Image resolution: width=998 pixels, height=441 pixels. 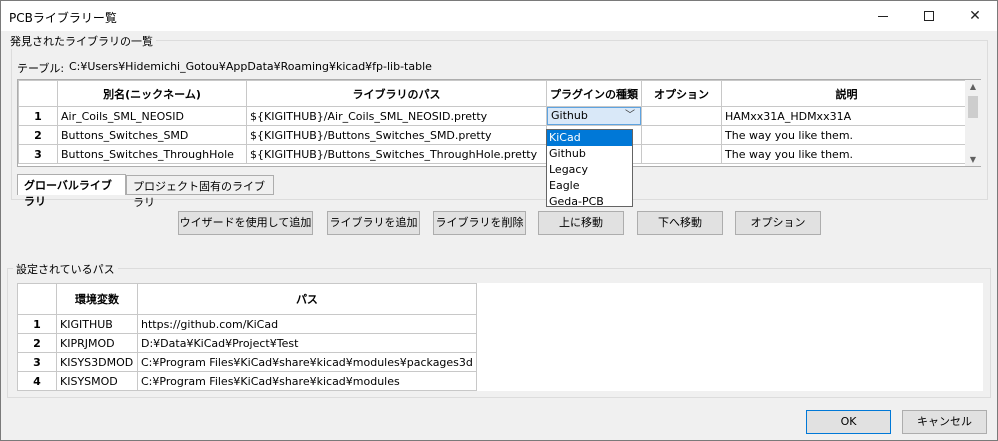 What do you see at coordinates (973, 123) in the screenshot?
I see `libraries-vertical-scrollbar: ▲ ▼` at bounding box center [973, 123].